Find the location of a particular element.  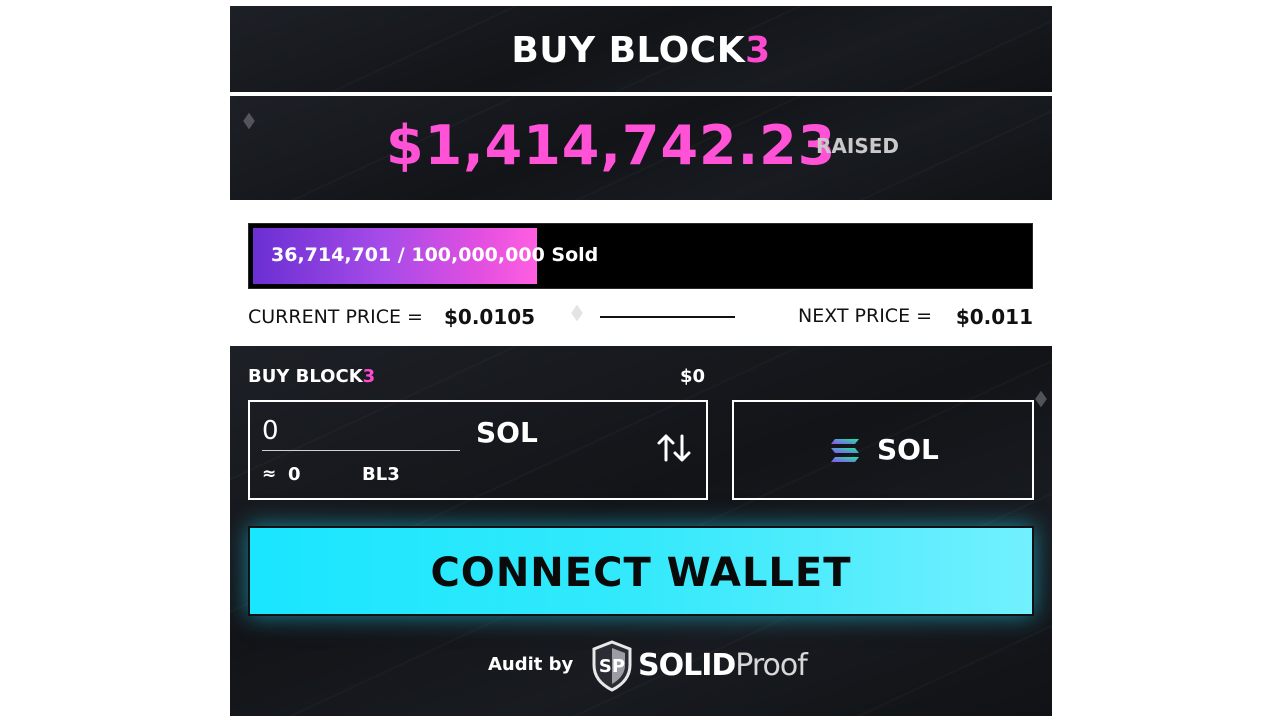

svg-text: SP is located at coordinates (612, 666).